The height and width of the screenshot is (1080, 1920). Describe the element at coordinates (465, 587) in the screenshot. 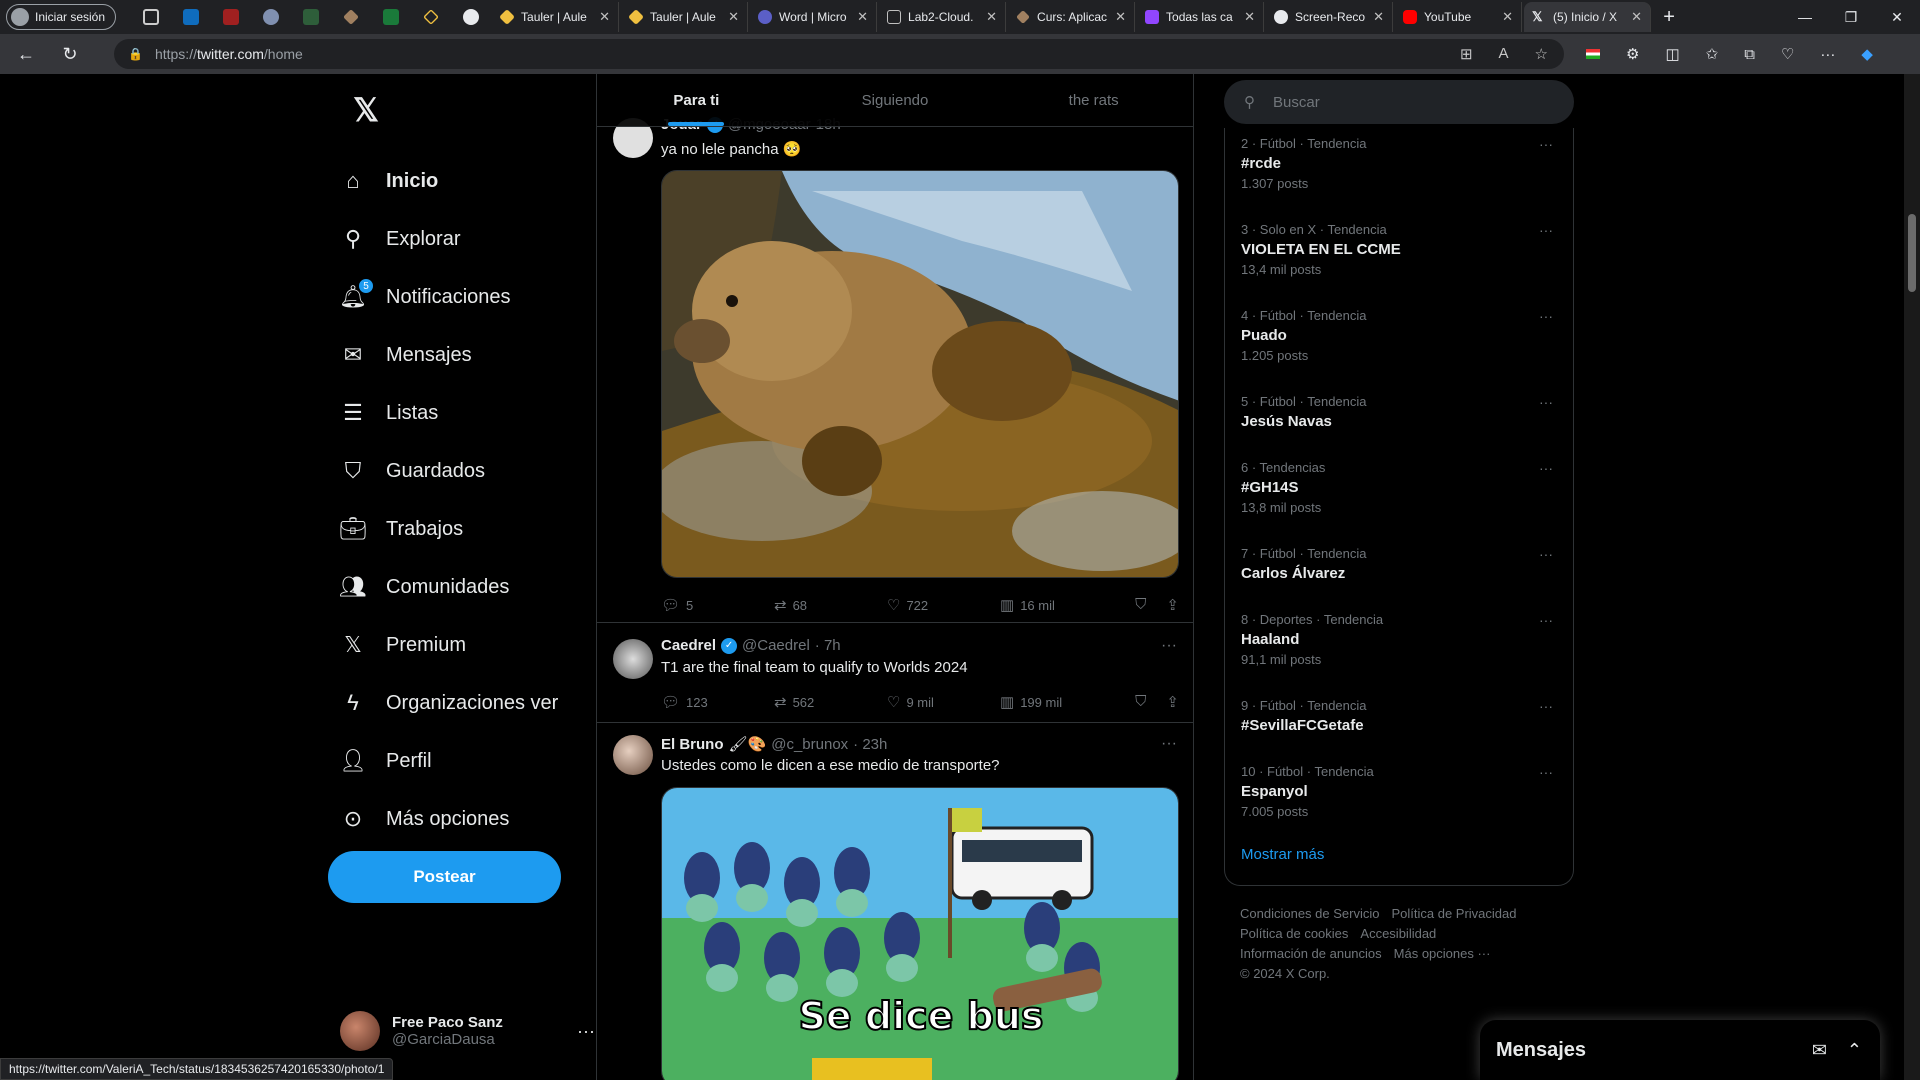

I see `nav-item-communities: 👥︎ Comunidades` at that location.